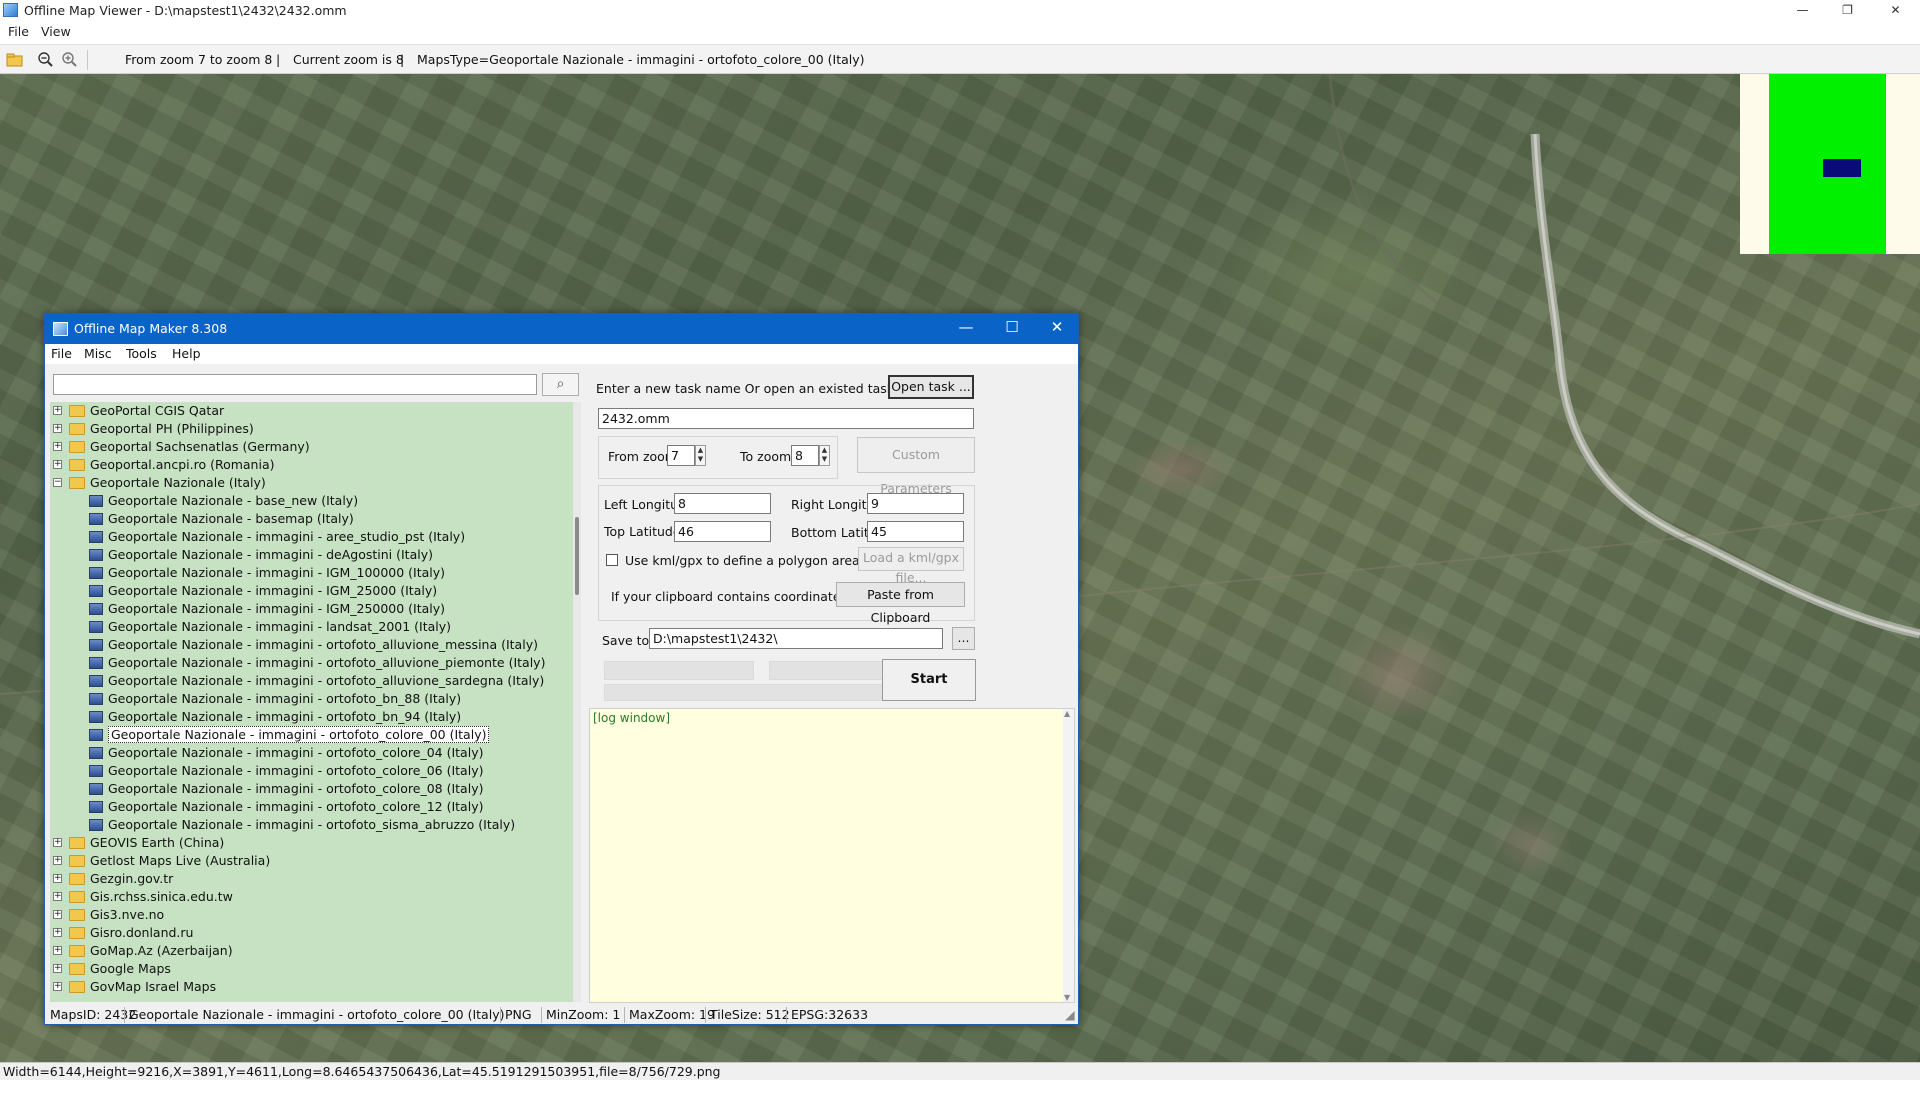  I want to click on restore-icon: ❐, so click(1847, 11).